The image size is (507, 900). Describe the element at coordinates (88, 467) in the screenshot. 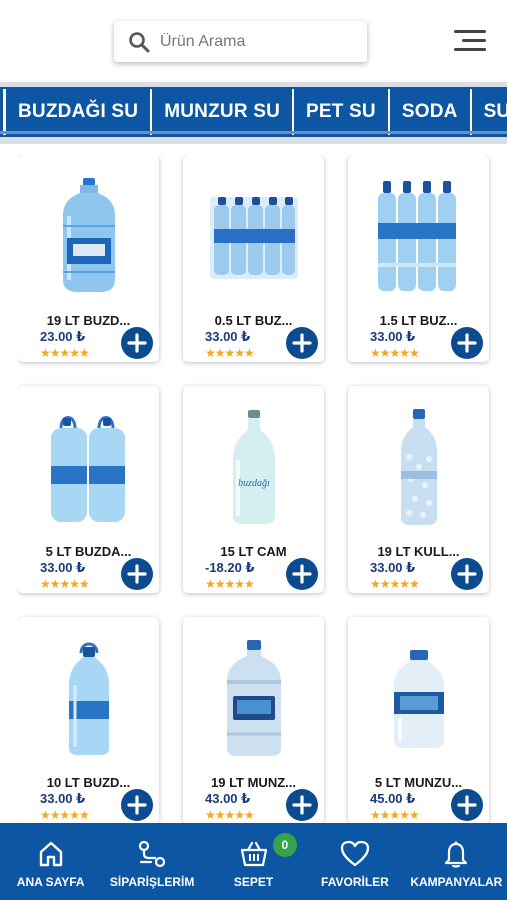

I see `product-image-water-5lt-pack` at that location.